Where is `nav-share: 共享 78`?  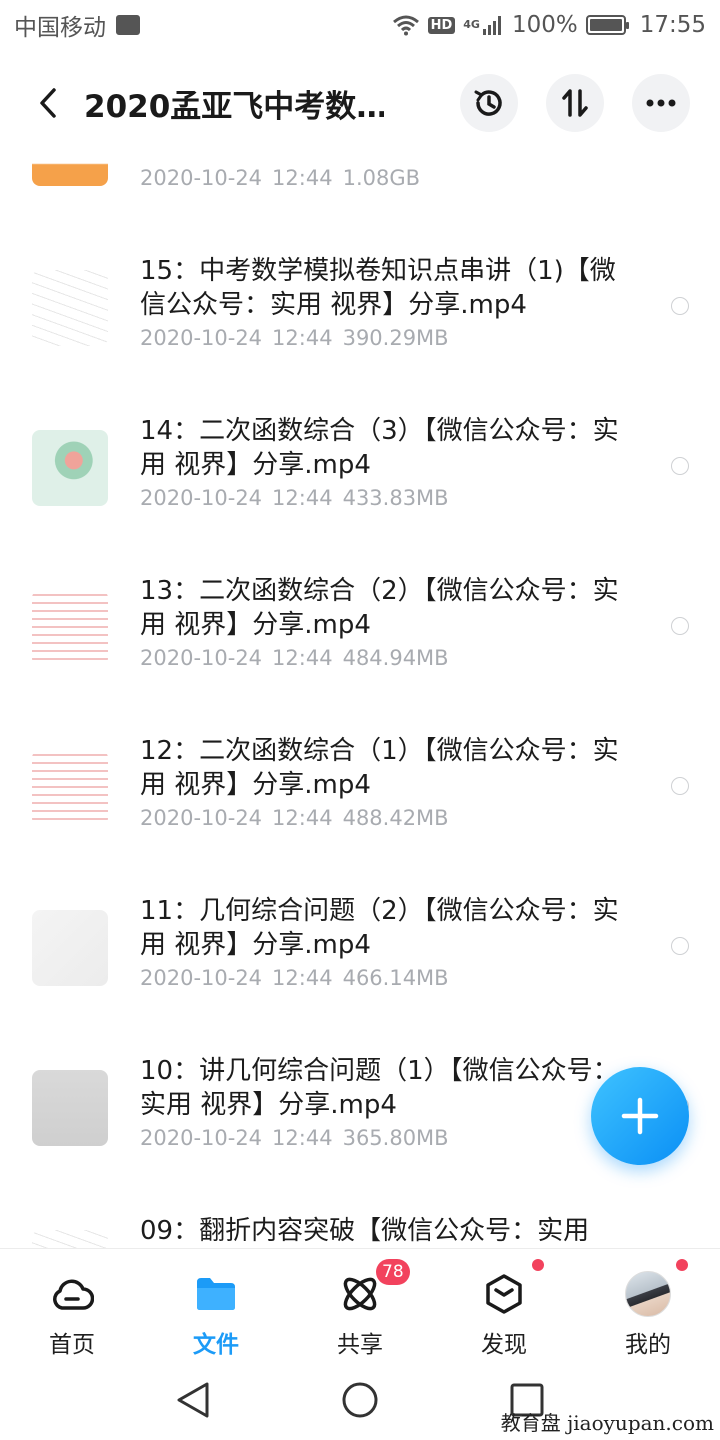 nav-share: 共享 78 is located at coordinates (360, 1304).